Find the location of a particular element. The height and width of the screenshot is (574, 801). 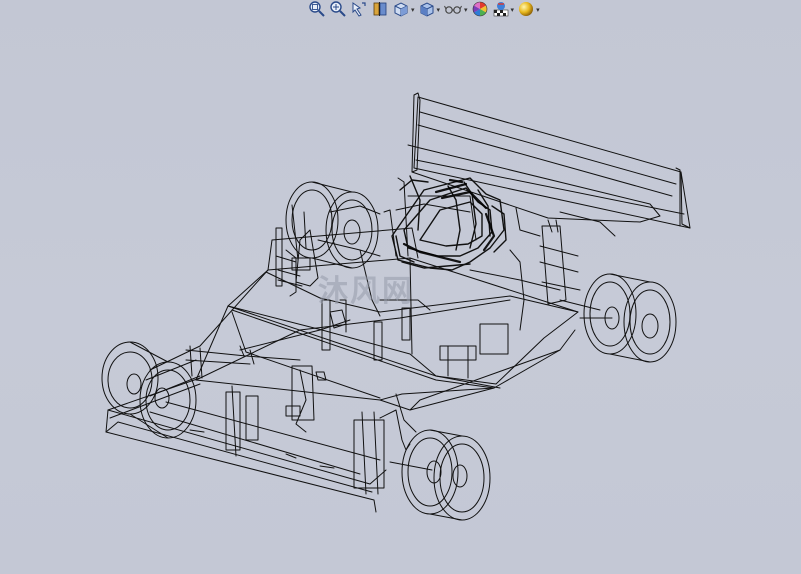

front-suspension is located at coordinates (281, 420).